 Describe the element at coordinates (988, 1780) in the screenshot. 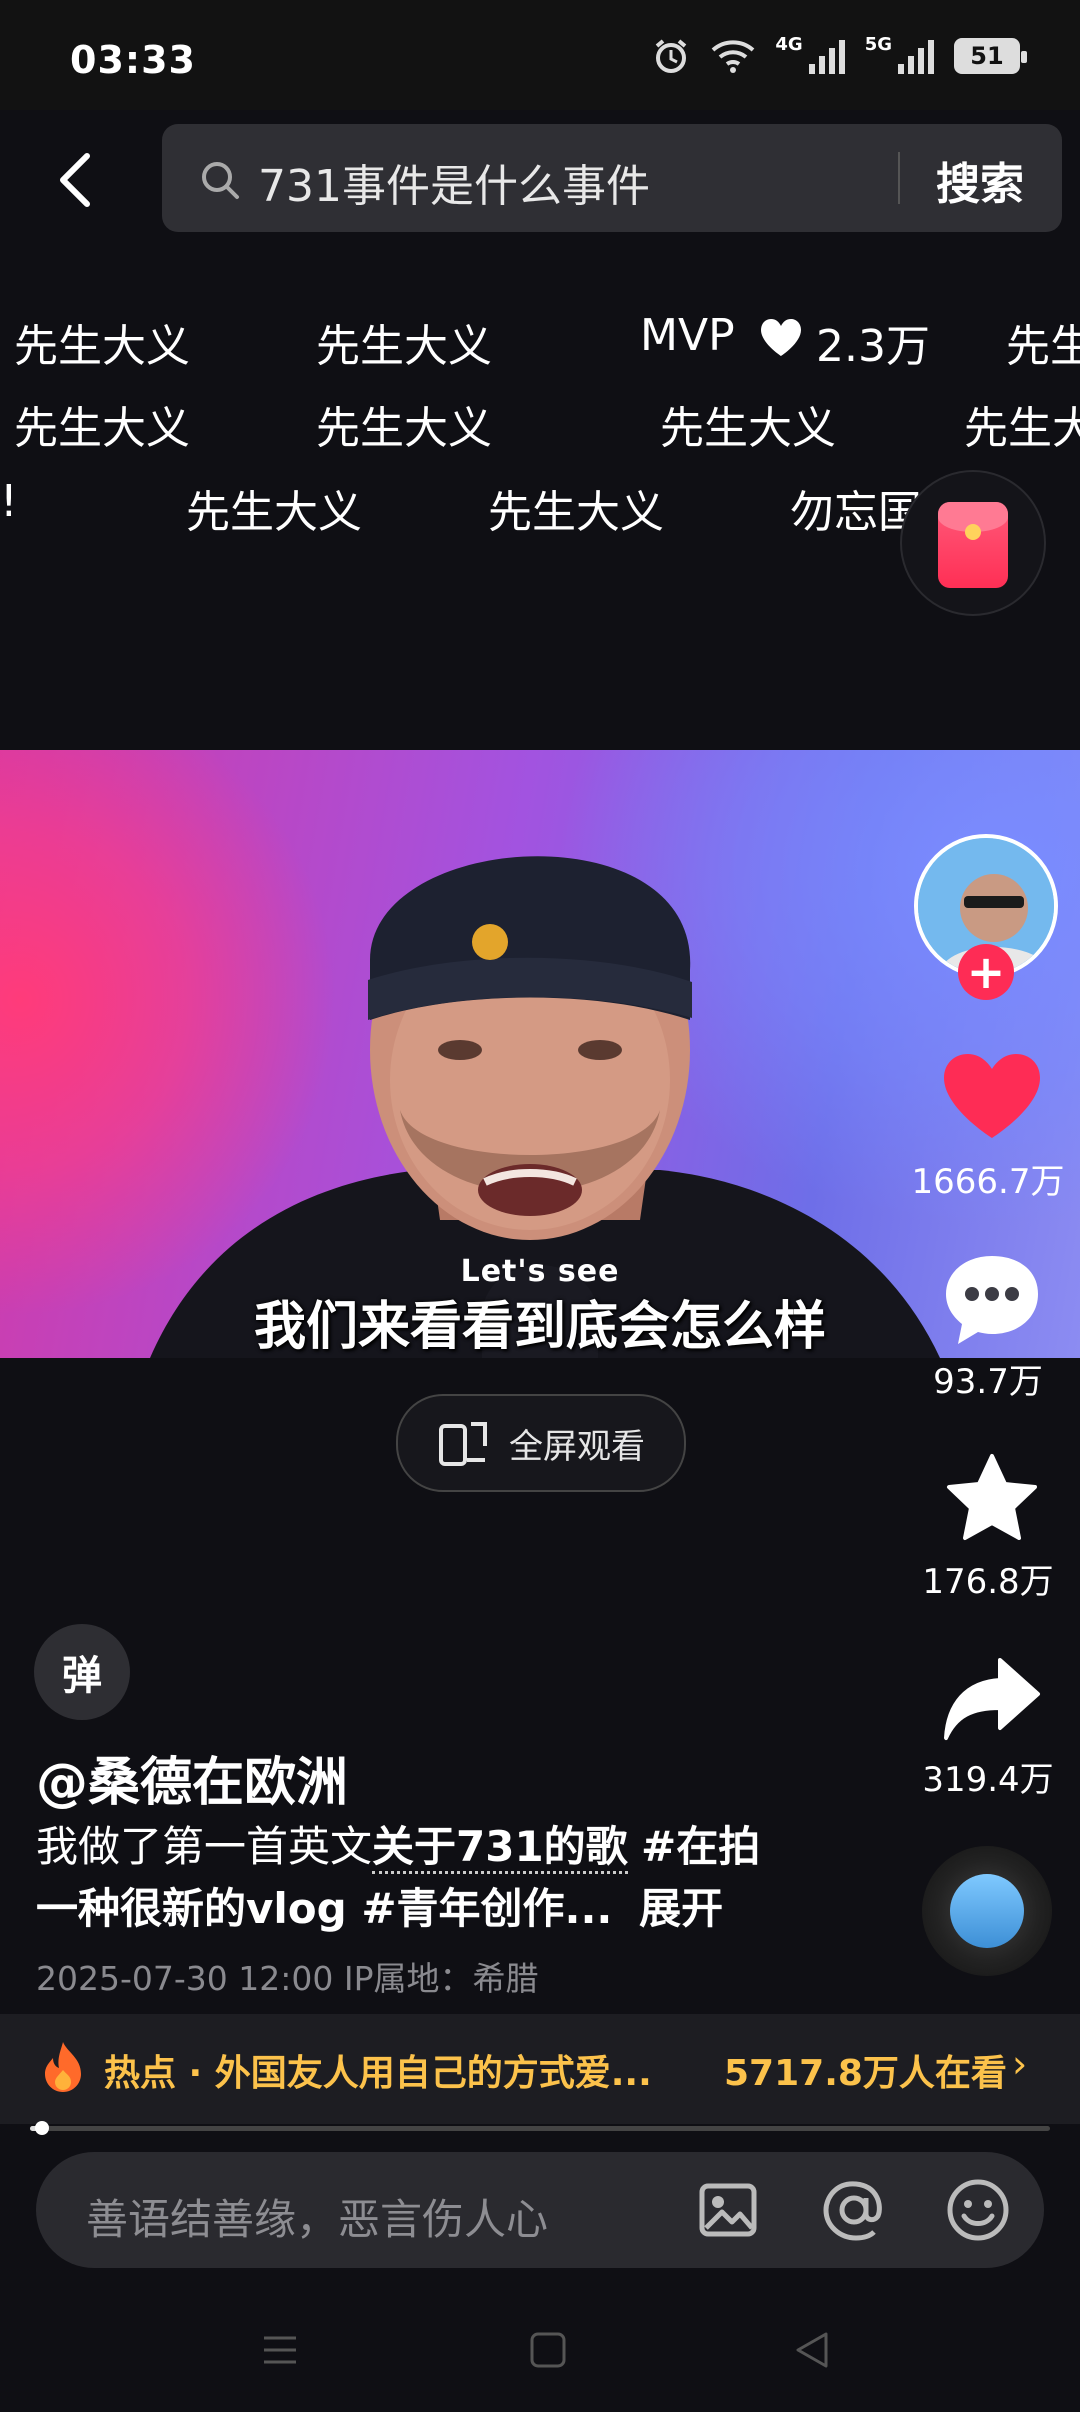

I see `share-count: 319.4万` at that location.